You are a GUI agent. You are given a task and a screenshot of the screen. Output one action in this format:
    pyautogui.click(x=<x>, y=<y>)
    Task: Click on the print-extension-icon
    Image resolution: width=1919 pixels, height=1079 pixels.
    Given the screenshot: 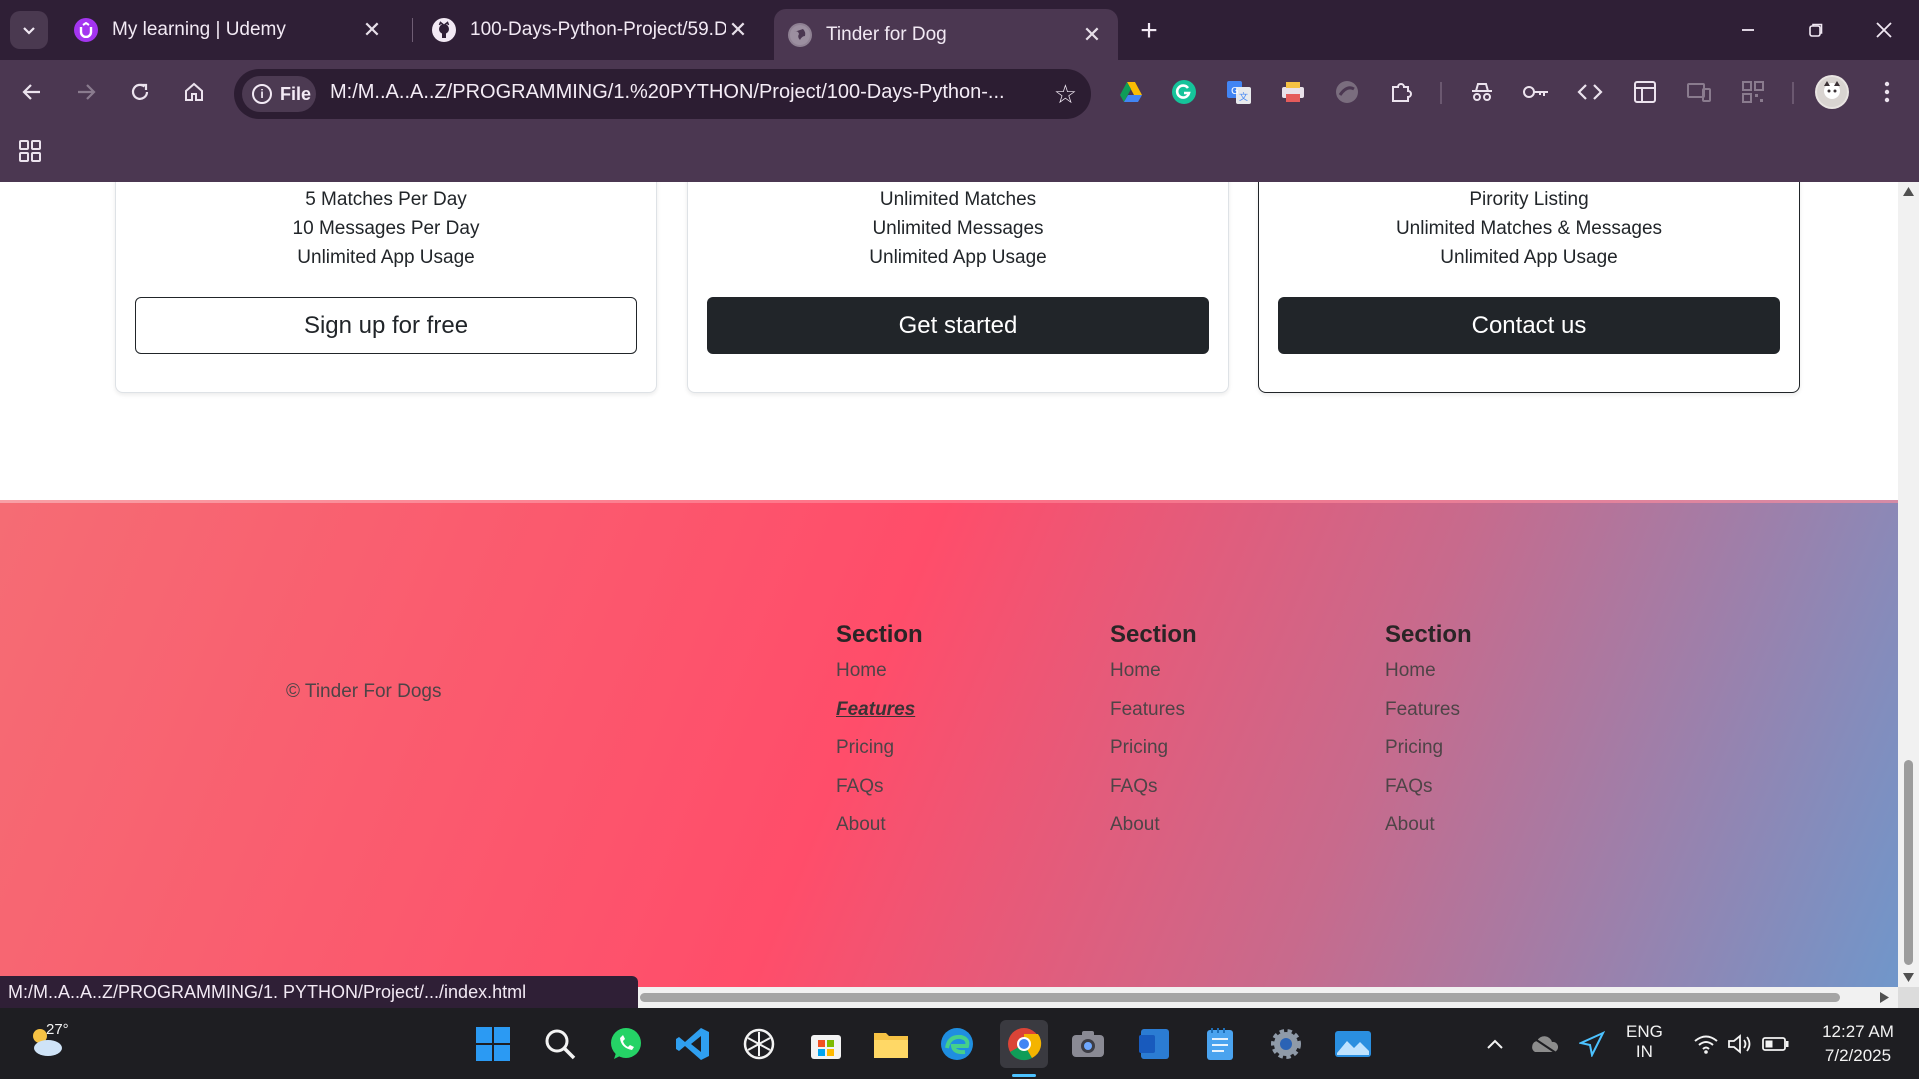 What is the action you would take?
    pyautogui.click(x=1293, y=92)
    